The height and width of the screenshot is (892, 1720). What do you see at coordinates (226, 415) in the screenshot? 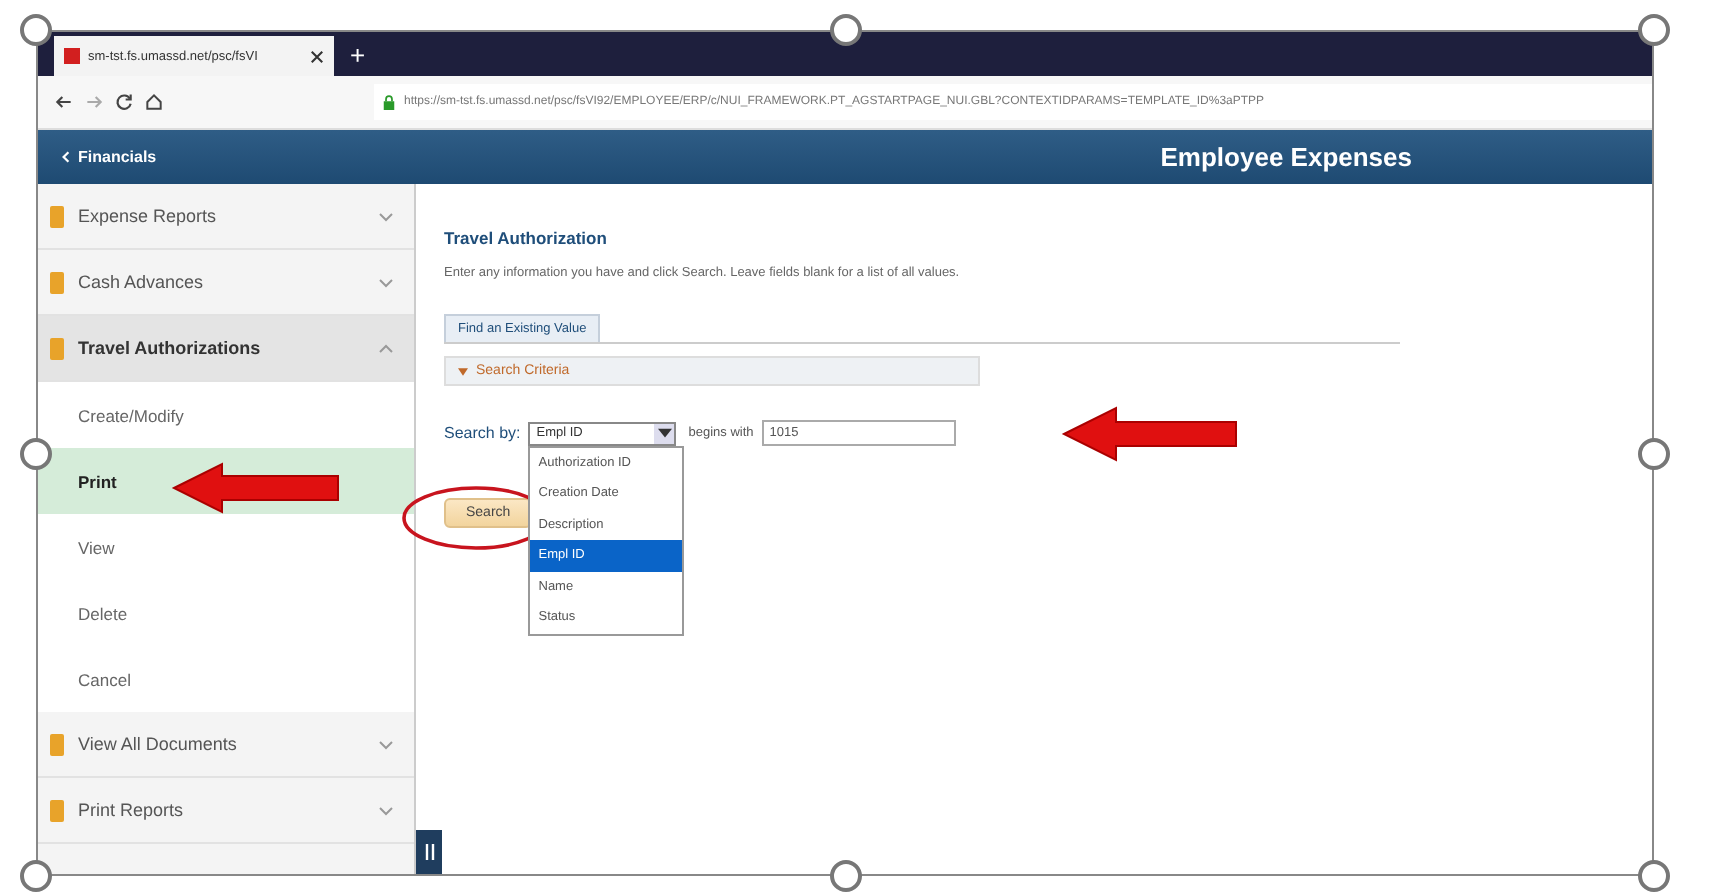
I see `submenu-item: Create/Modify` at bounding box center [226, 415].